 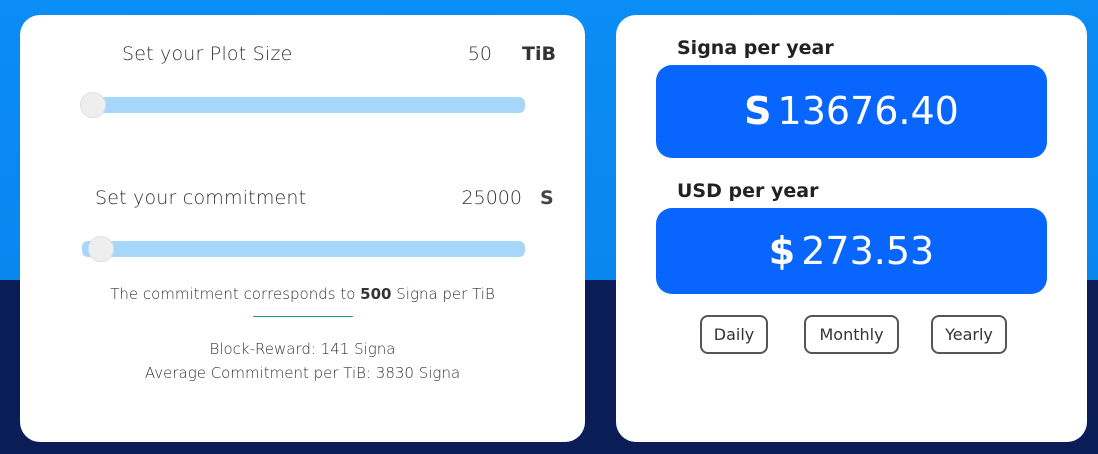 What do you see at coordinates (734, 334) in the screenshot?
I see `daily-button: Daily` at bounding box center [734, 334].